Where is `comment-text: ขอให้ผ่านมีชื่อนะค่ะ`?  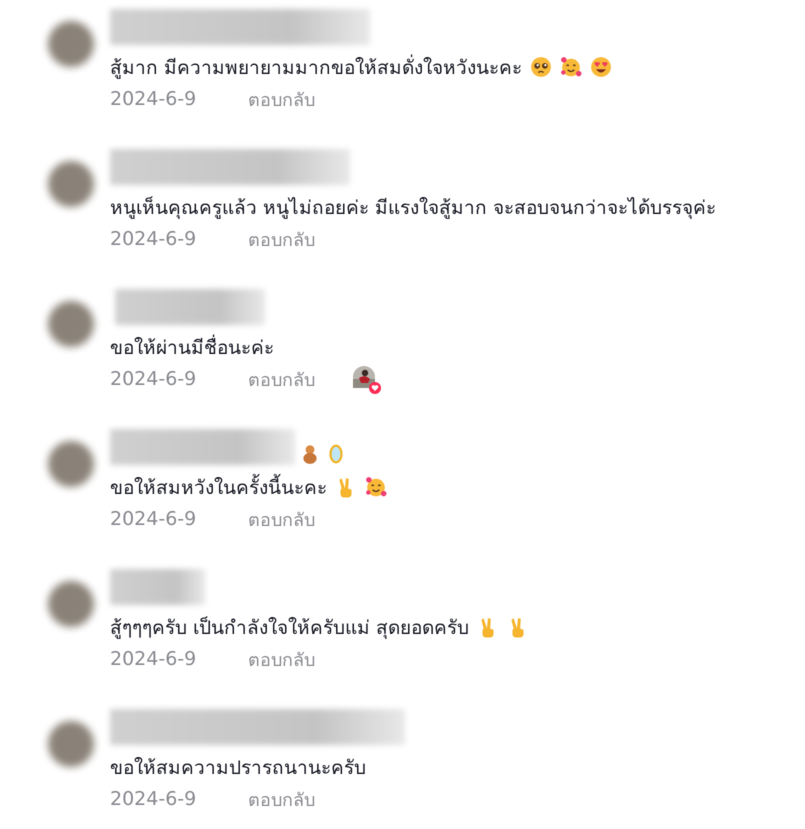
comment-text: ขอให้ผ่านมีชื่อนะค่ะ is located at coordinates (192, 347).